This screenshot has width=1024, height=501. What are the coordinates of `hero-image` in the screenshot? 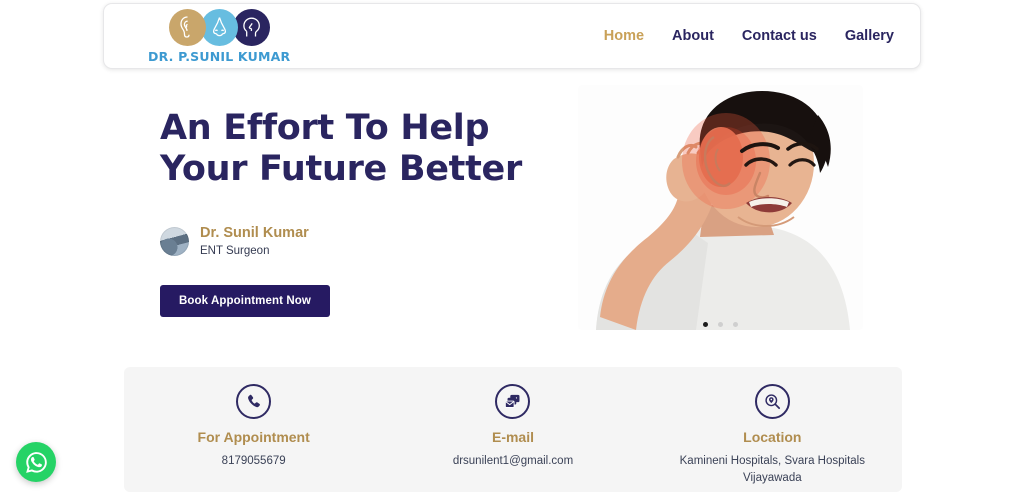 It's located at (720, 207).